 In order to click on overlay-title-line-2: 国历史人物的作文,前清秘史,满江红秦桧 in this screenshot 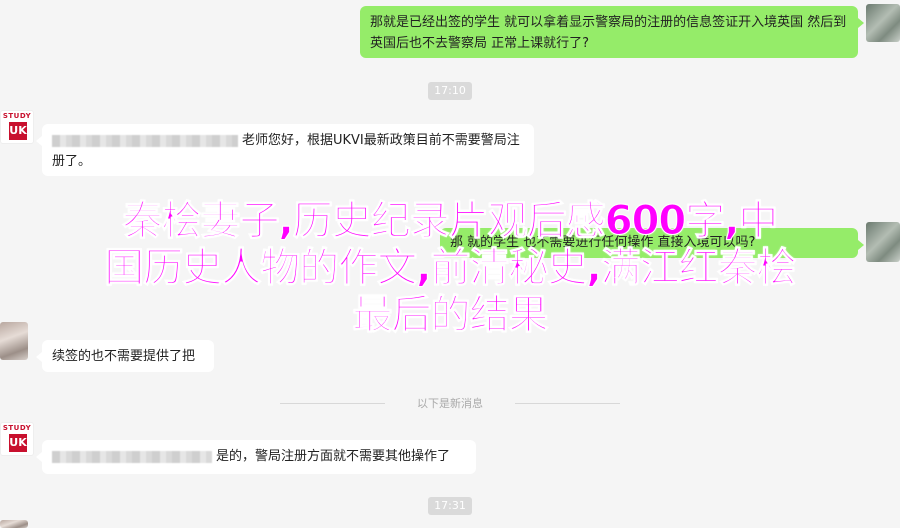, I will do `click(450, 268)`.